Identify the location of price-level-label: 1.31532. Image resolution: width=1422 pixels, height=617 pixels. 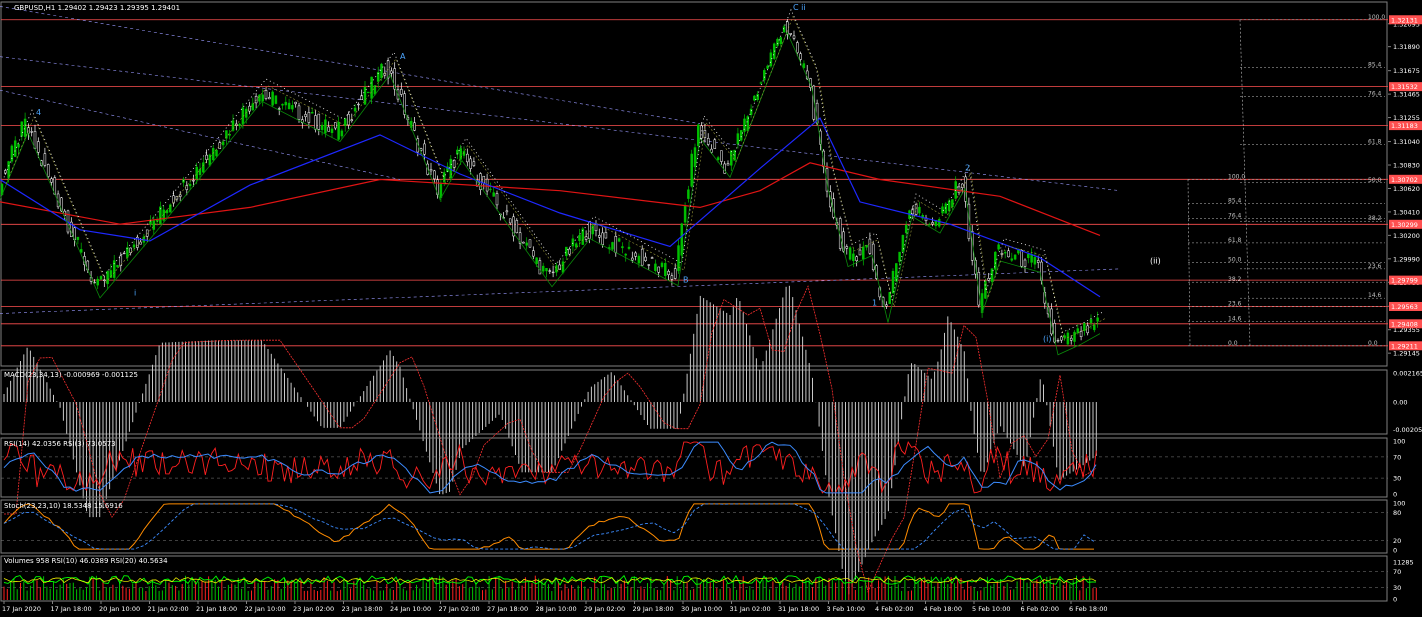
(1404, 87).